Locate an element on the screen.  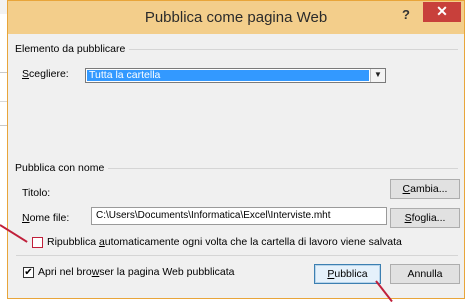
checkmark-icon: ✔ is located at coordinates (28, 272).